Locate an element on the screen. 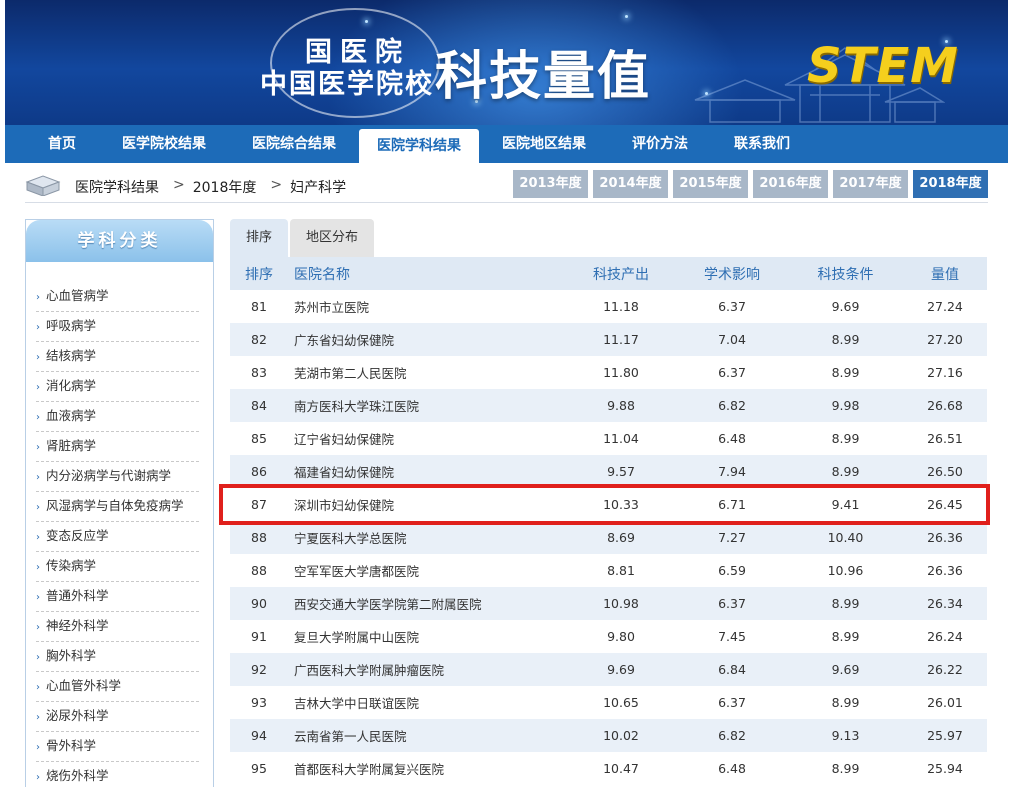  sparkle-decoration is located at coordinates (366, 21).